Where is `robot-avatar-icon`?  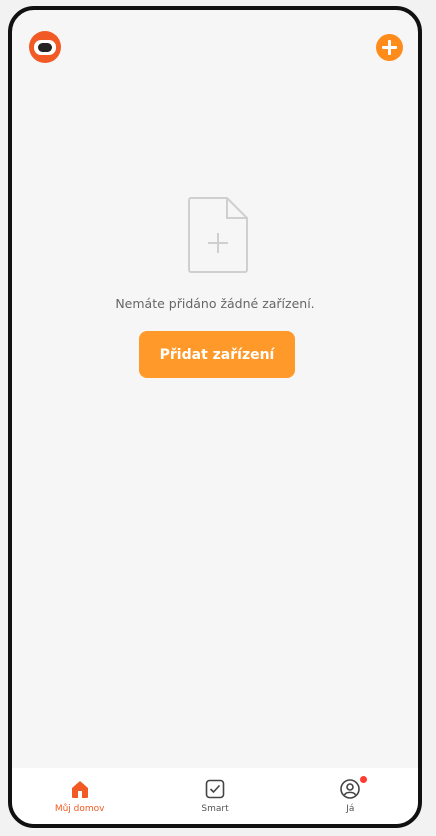
robot-avatar-icon is located at coordinates (45, 47).